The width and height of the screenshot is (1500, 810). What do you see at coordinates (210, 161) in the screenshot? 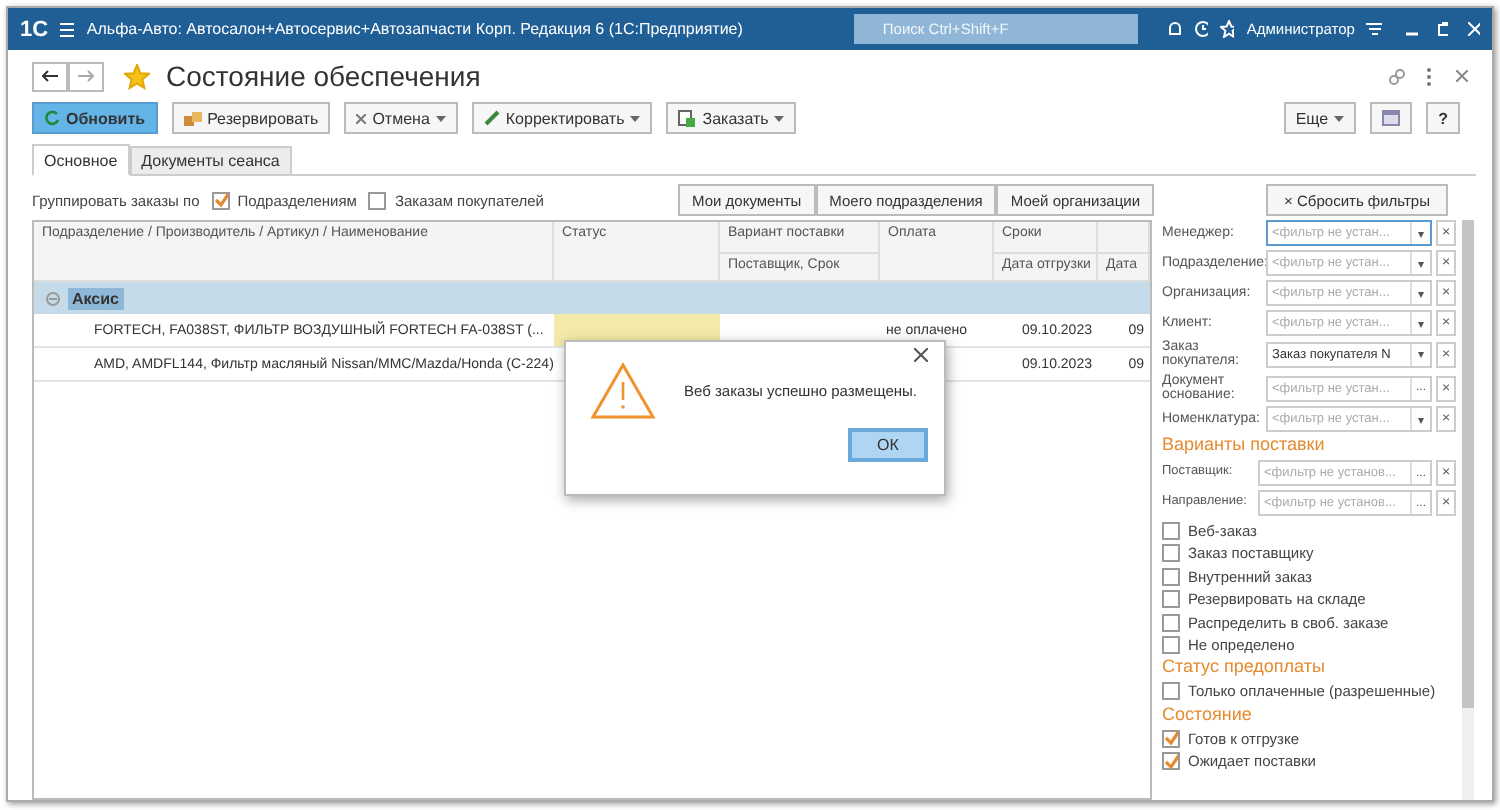
I see `tab: Документы сеанса` at bounding box center [210, 161].